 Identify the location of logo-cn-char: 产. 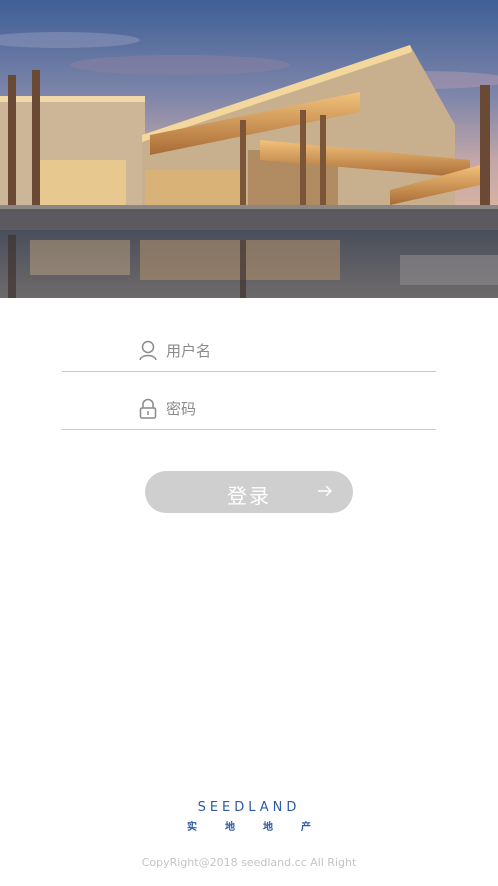
(306, 827).